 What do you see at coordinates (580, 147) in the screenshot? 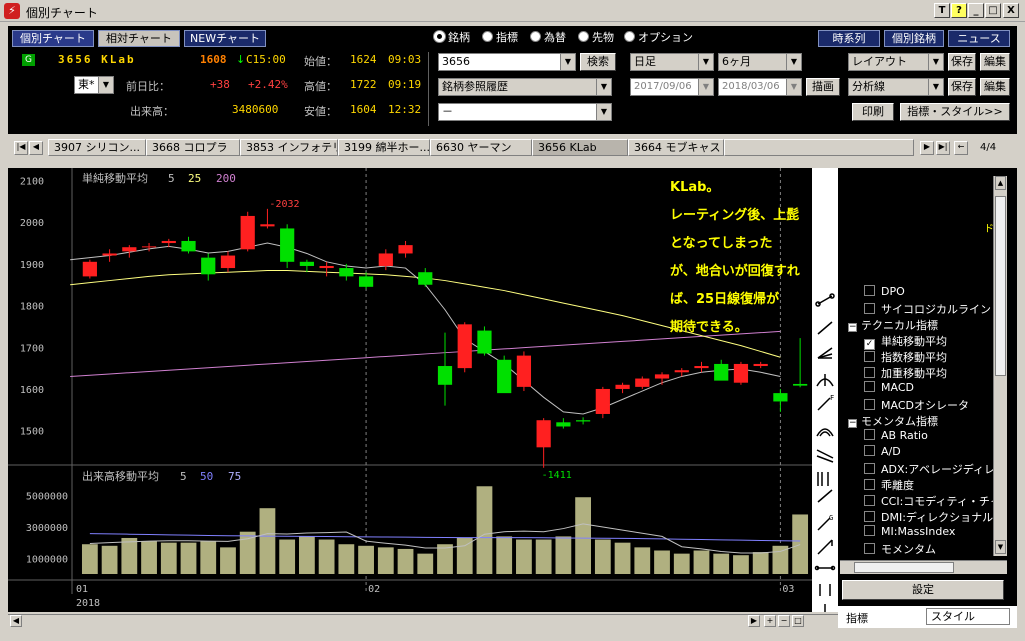
I see `stock-tab-active: 3656 KLab` at bounding box center [580, 147].